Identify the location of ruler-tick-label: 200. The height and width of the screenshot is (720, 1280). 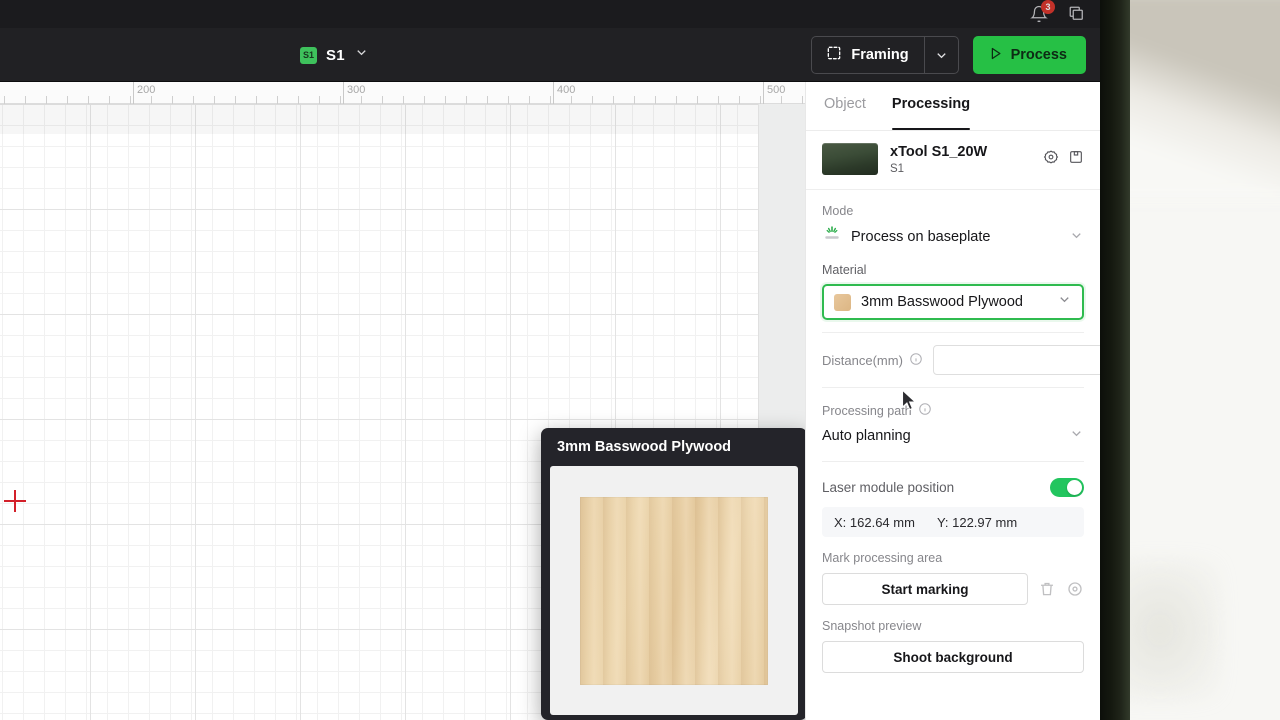
(146, 90).